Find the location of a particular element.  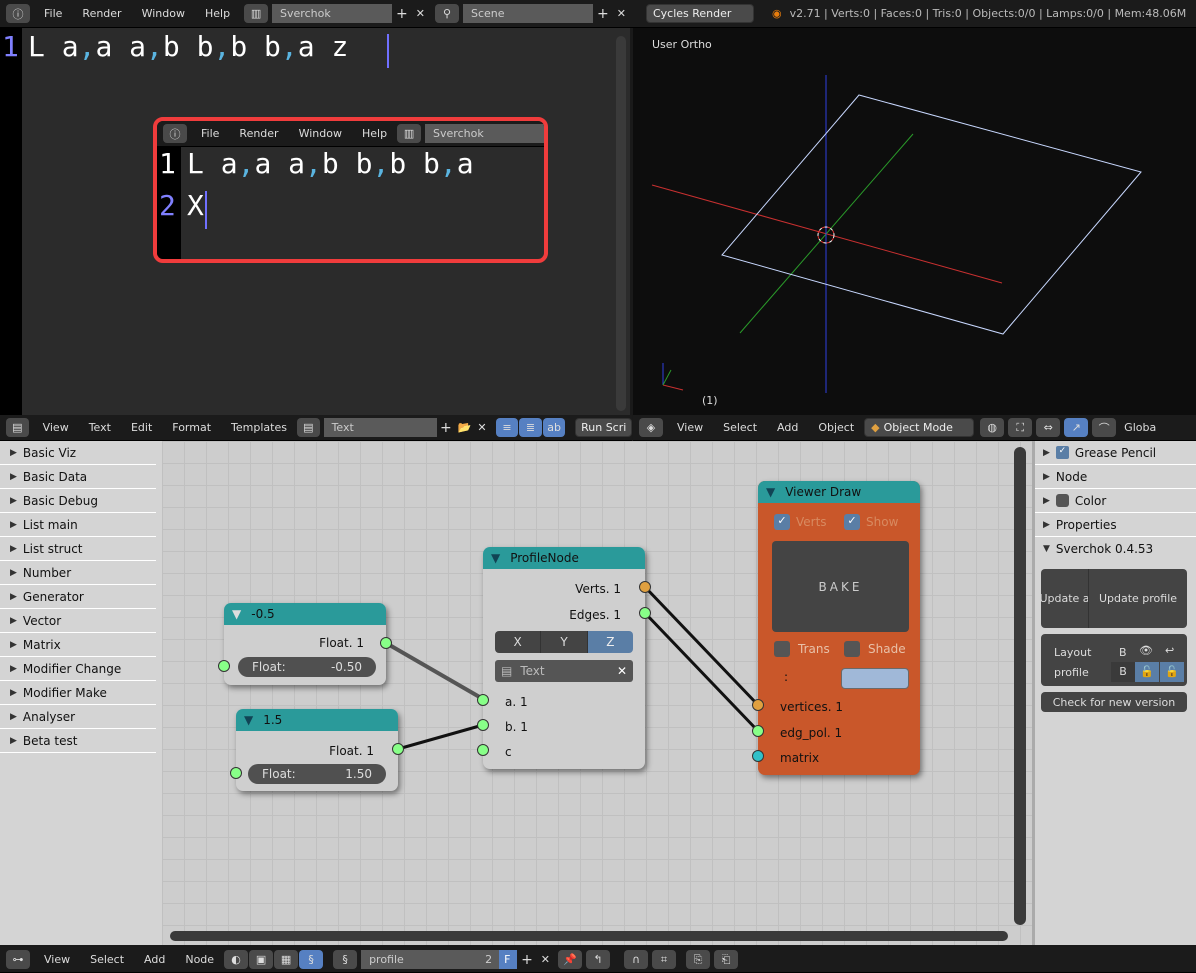

vertical-scrollbar is located at coordinates (1020, 686).